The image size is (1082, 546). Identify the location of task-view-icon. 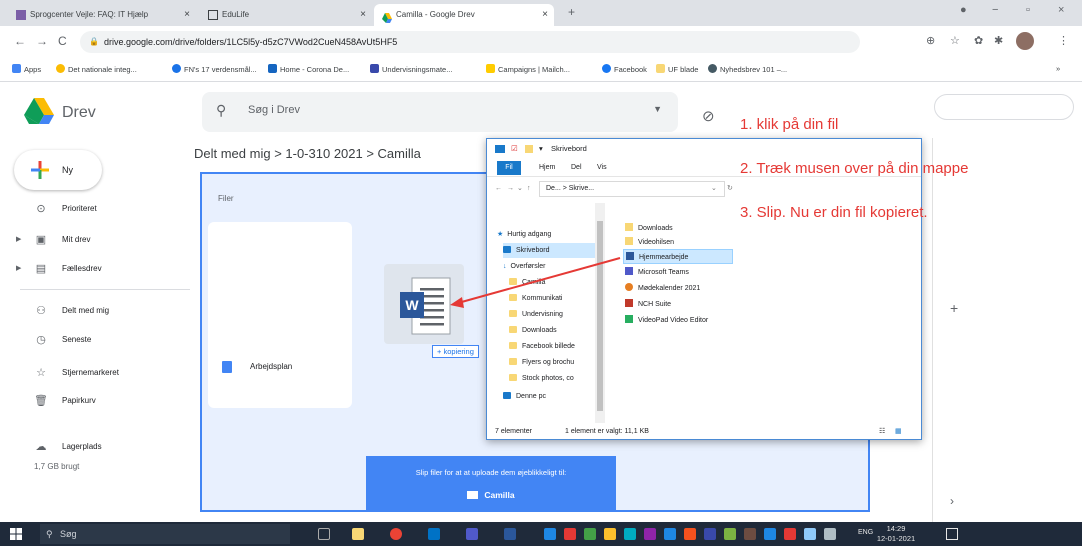
(324, 534).